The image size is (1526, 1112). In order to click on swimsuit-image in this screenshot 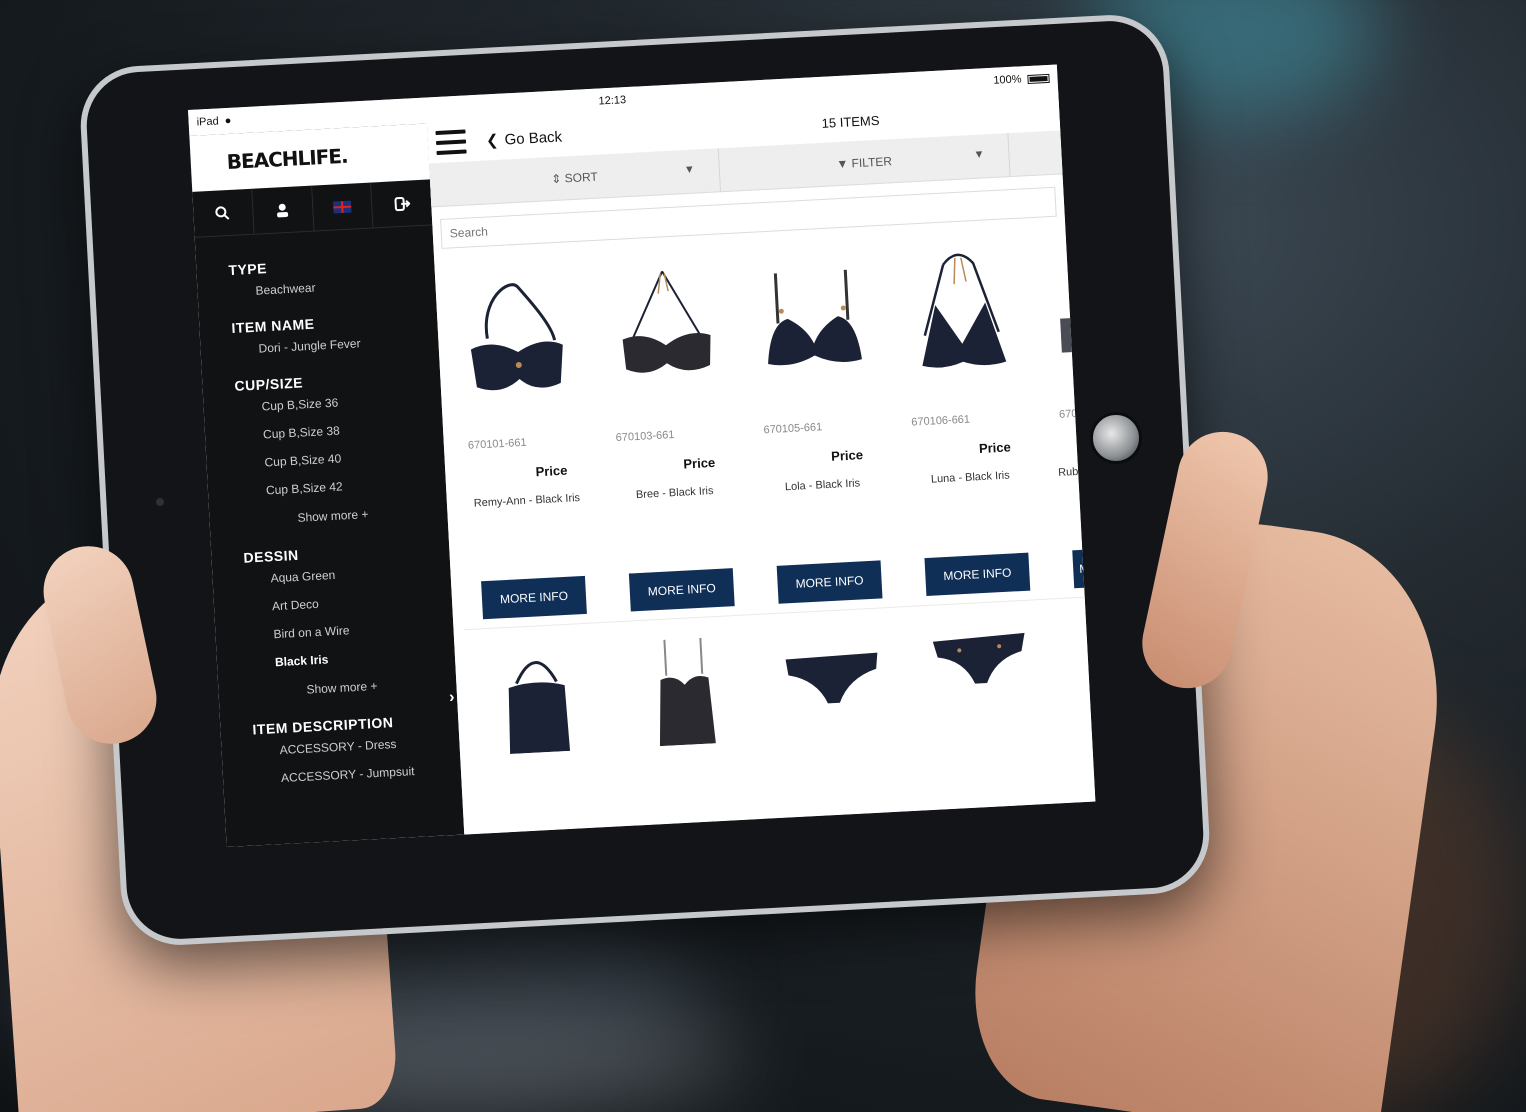, I will do `click(539, 708)`.